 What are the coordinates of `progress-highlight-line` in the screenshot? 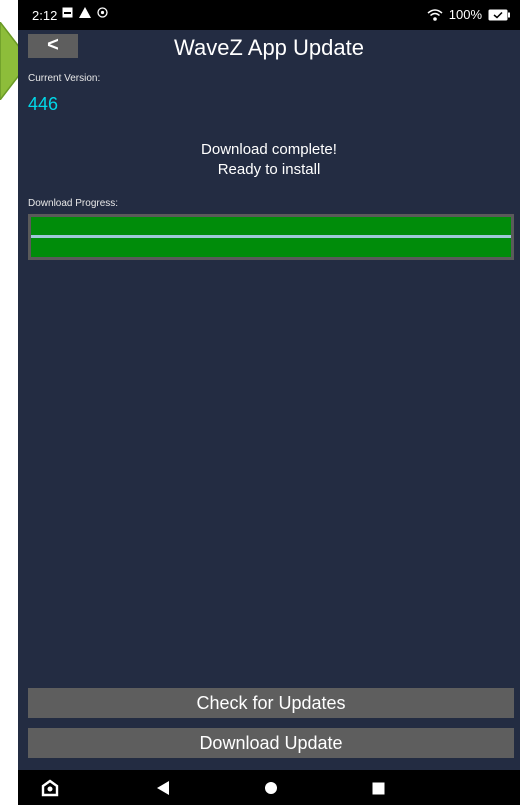 It's located at (271, 236).